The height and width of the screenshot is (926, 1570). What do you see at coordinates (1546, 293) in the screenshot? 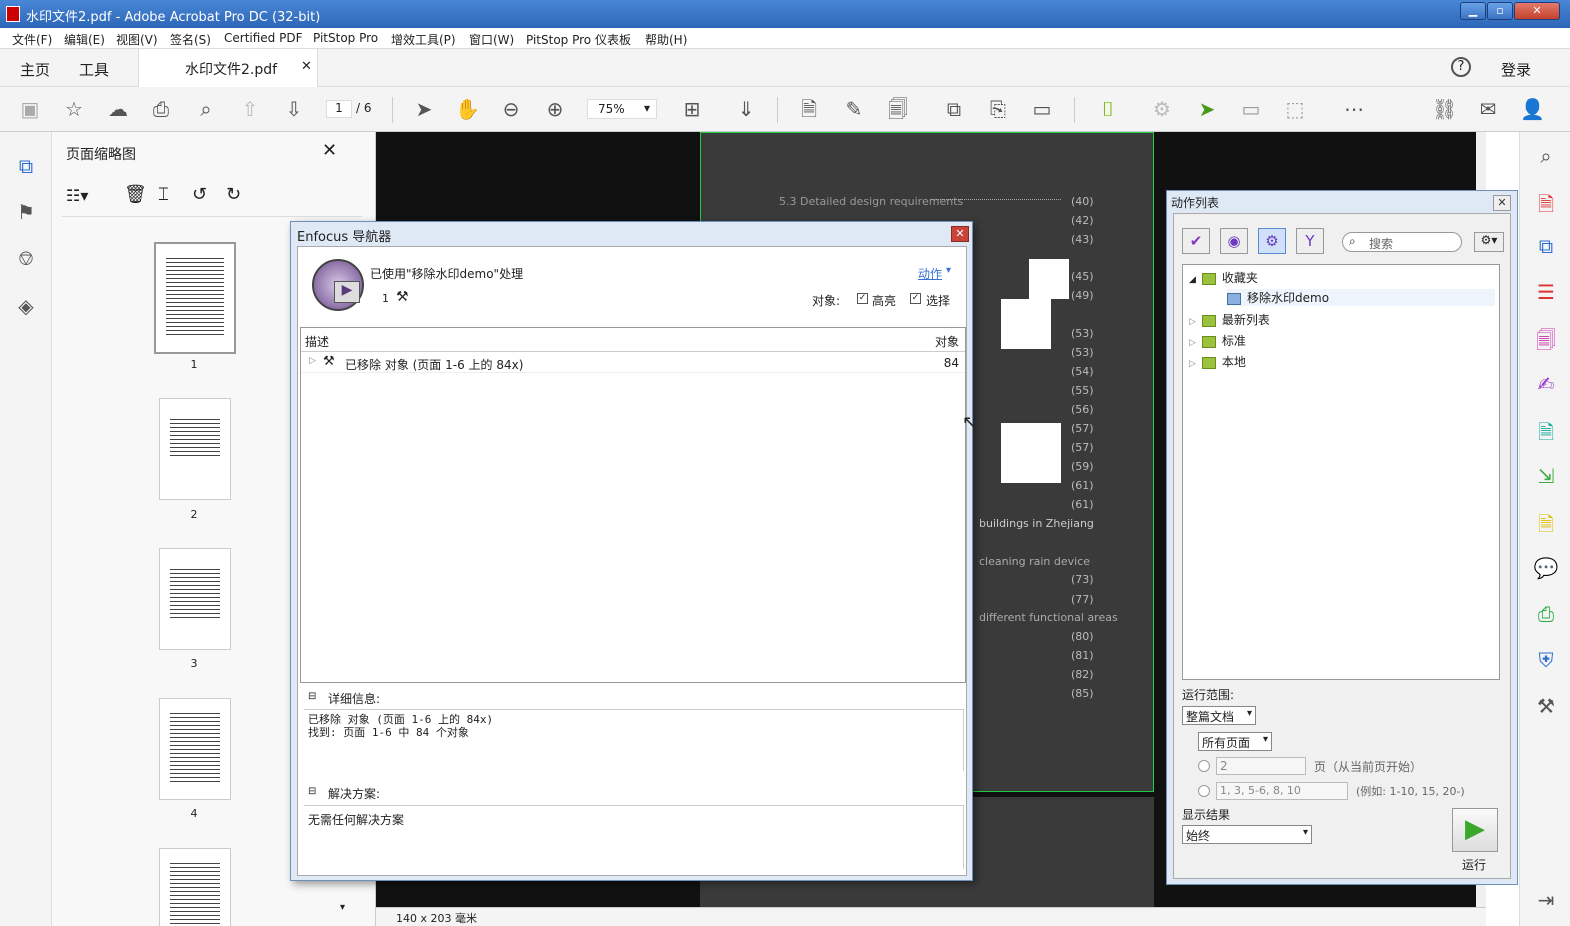
I see `organize-pages-icon: ☰` at bounding box center [1546, 293].